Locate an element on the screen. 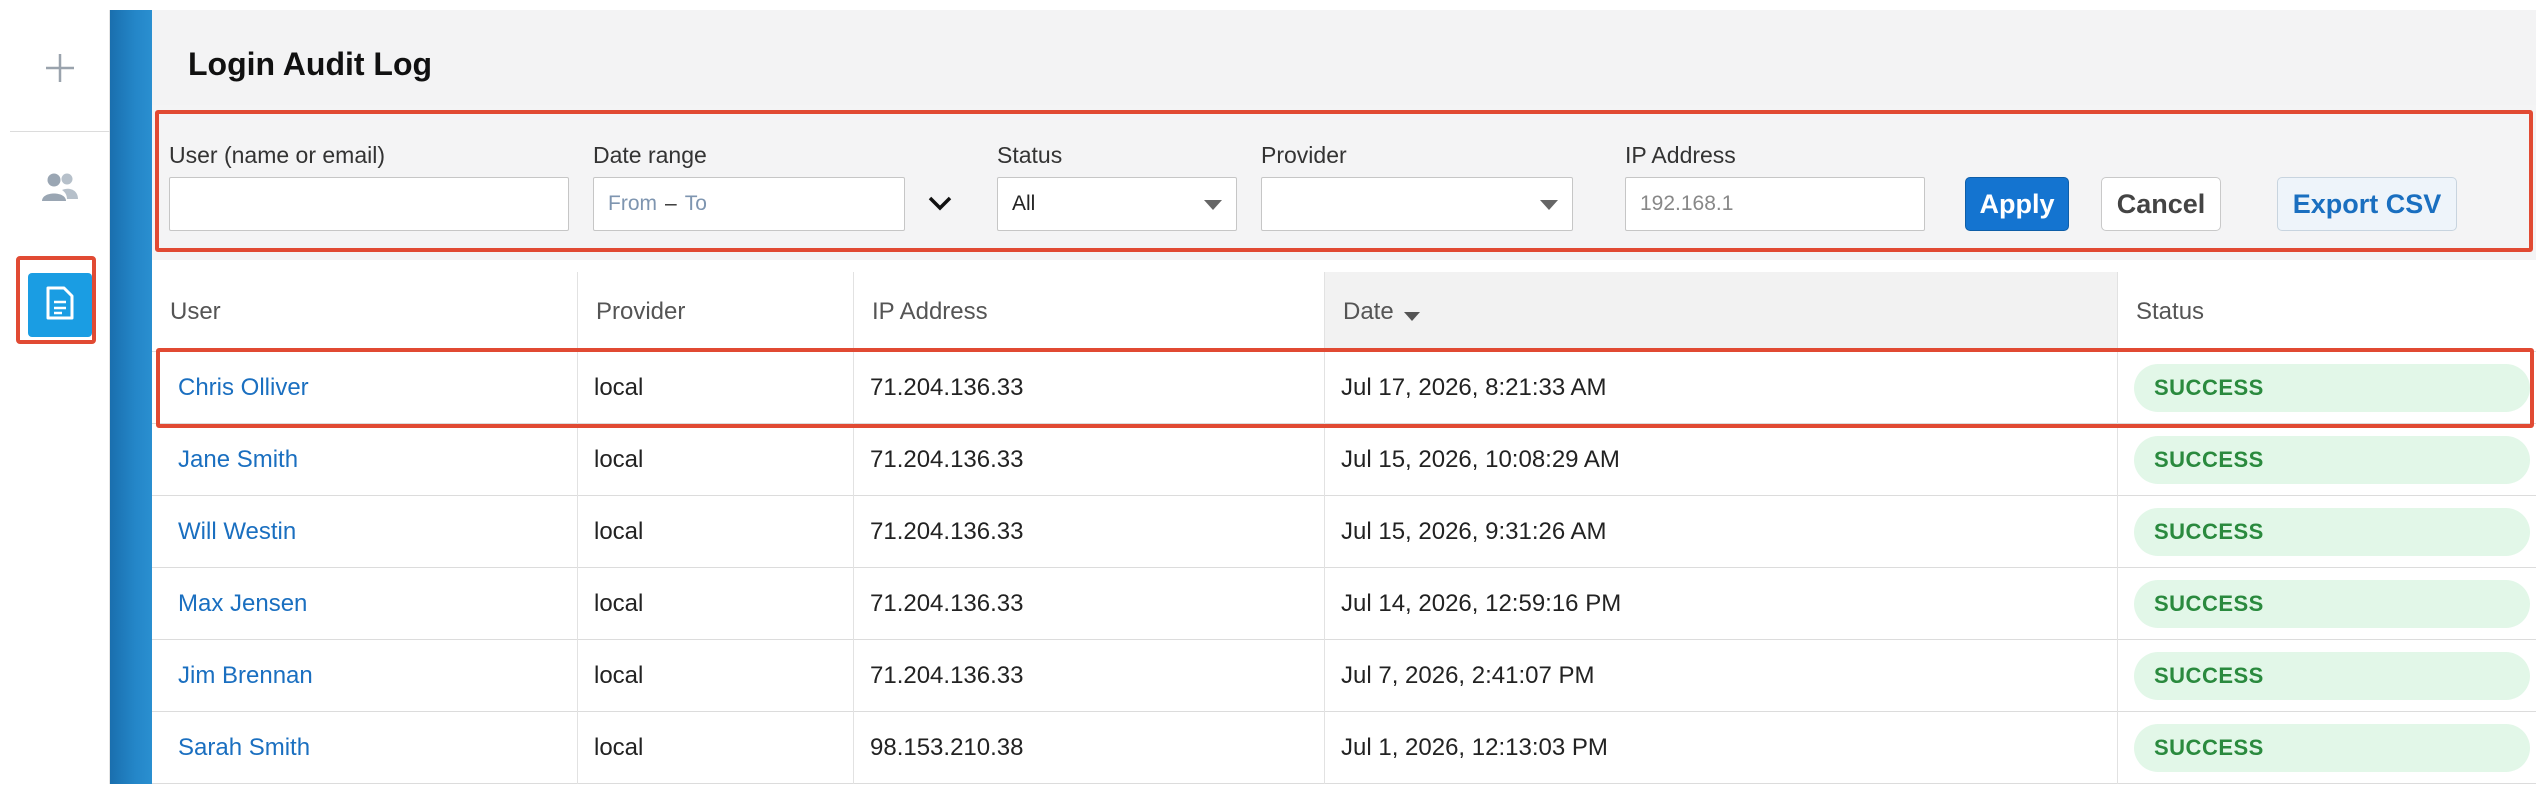 The width and height of the screenshot is (2546, 794). column-header-label: Date is located at coordinates (1368, 311).